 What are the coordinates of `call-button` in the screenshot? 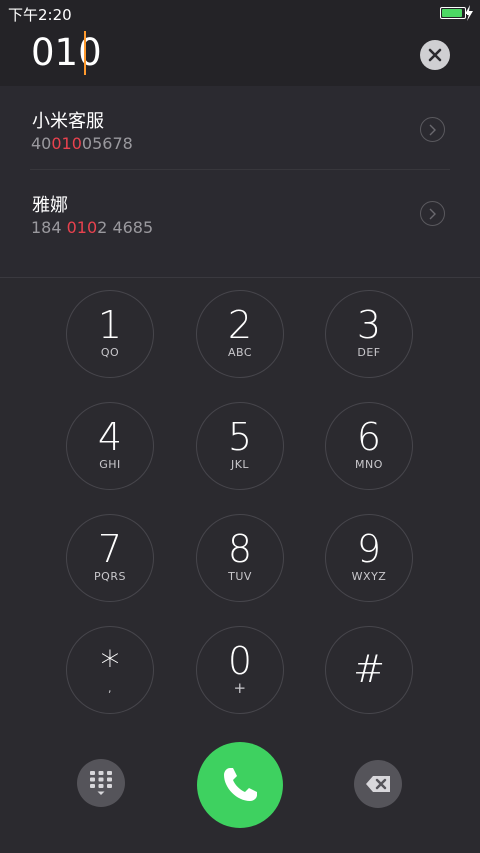 It's located at (240, 785).